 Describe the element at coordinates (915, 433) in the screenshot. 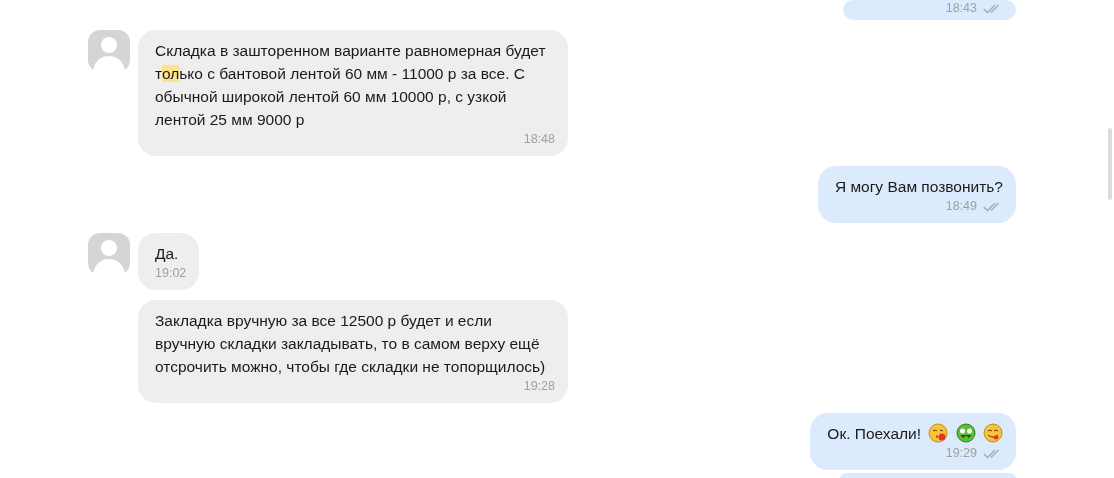

I see `message-text: Ок. Поехали!` at that location.